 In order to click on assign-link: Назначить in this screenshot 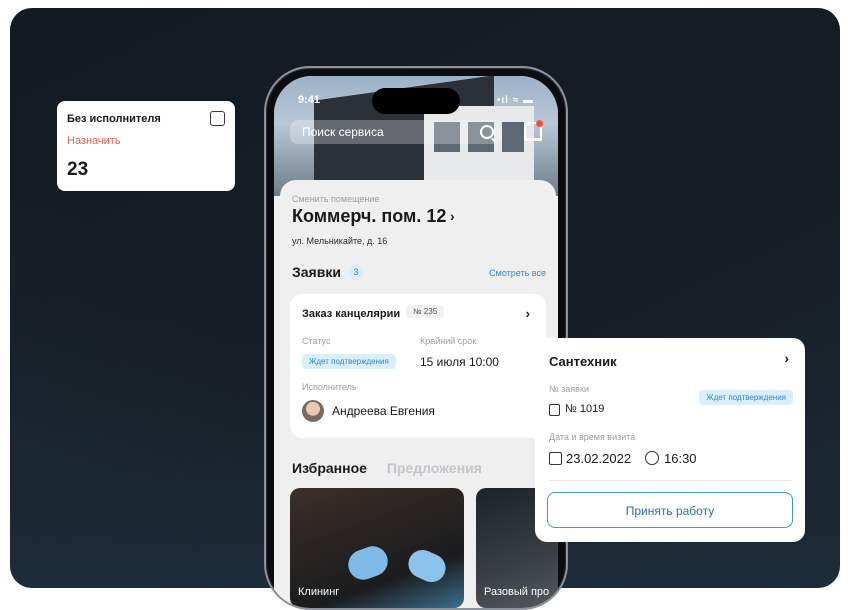, I will do `click(94, 141)`.